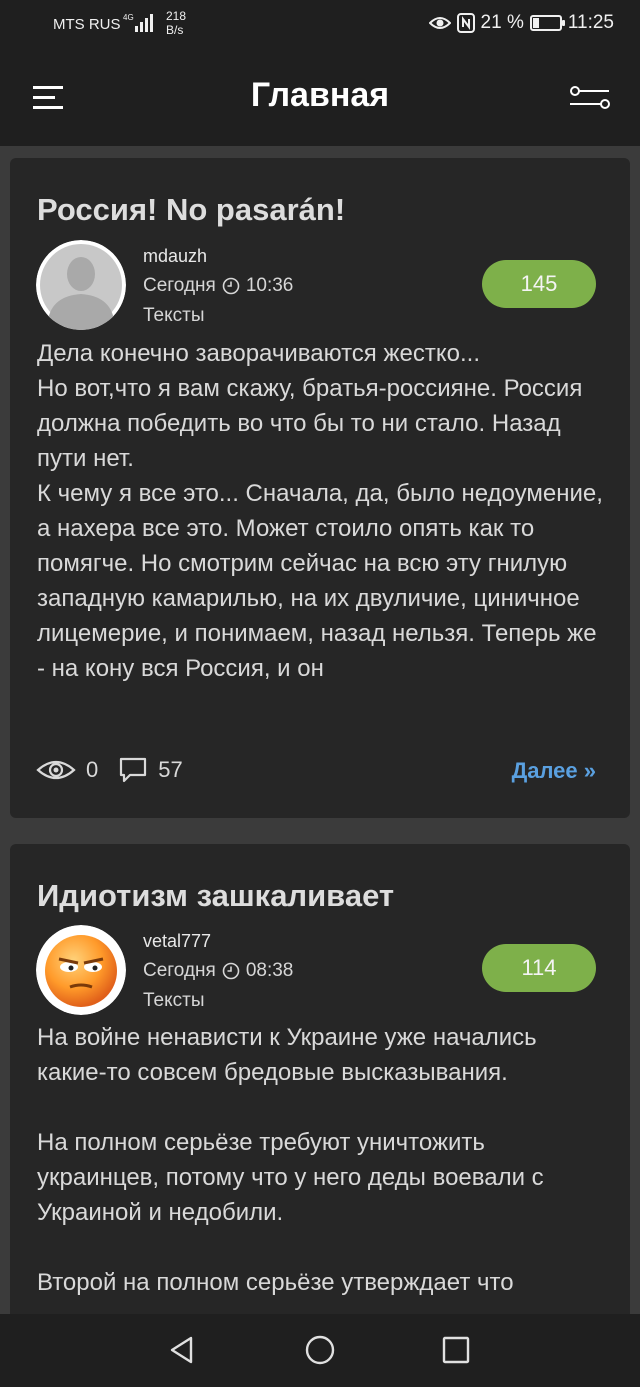 This screenshot has height=1387, width=640. I want to click on smiley-avatar, so click(81, 970).